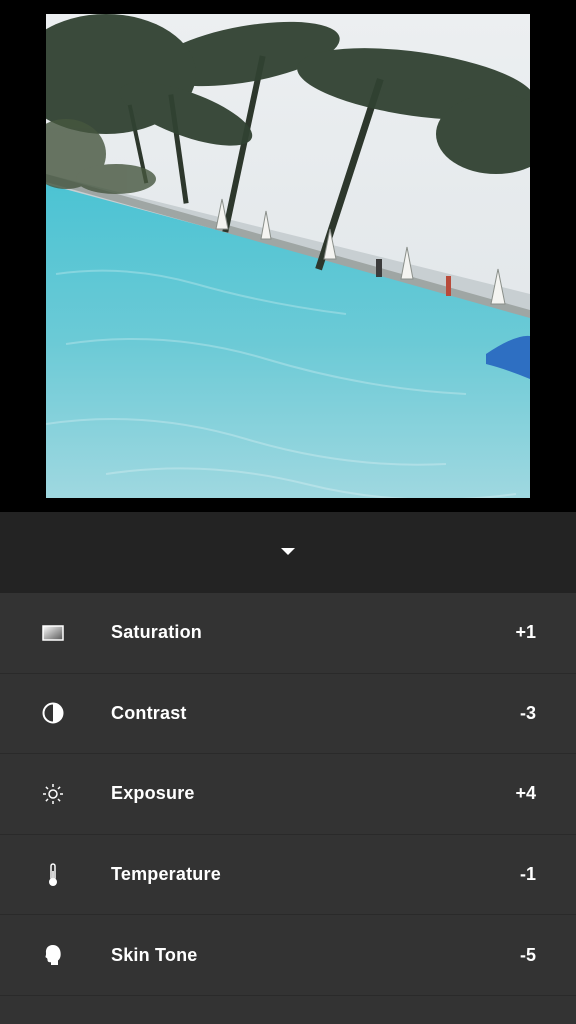  Describe the element at coordinates (288, 955) in the screenshot. I see `adjustment-row-skin-tone: Skin Tone -5` at that location.